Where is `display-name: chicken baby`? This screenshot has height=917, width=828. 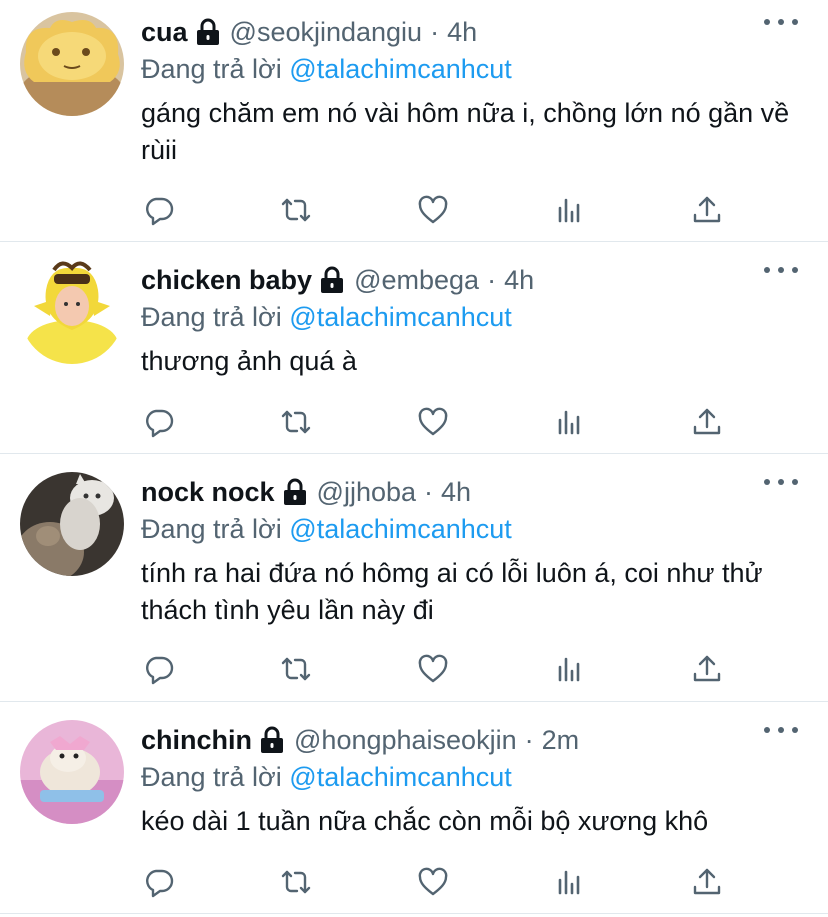
display-name: chicken baby is located at coordinates (226, 280).